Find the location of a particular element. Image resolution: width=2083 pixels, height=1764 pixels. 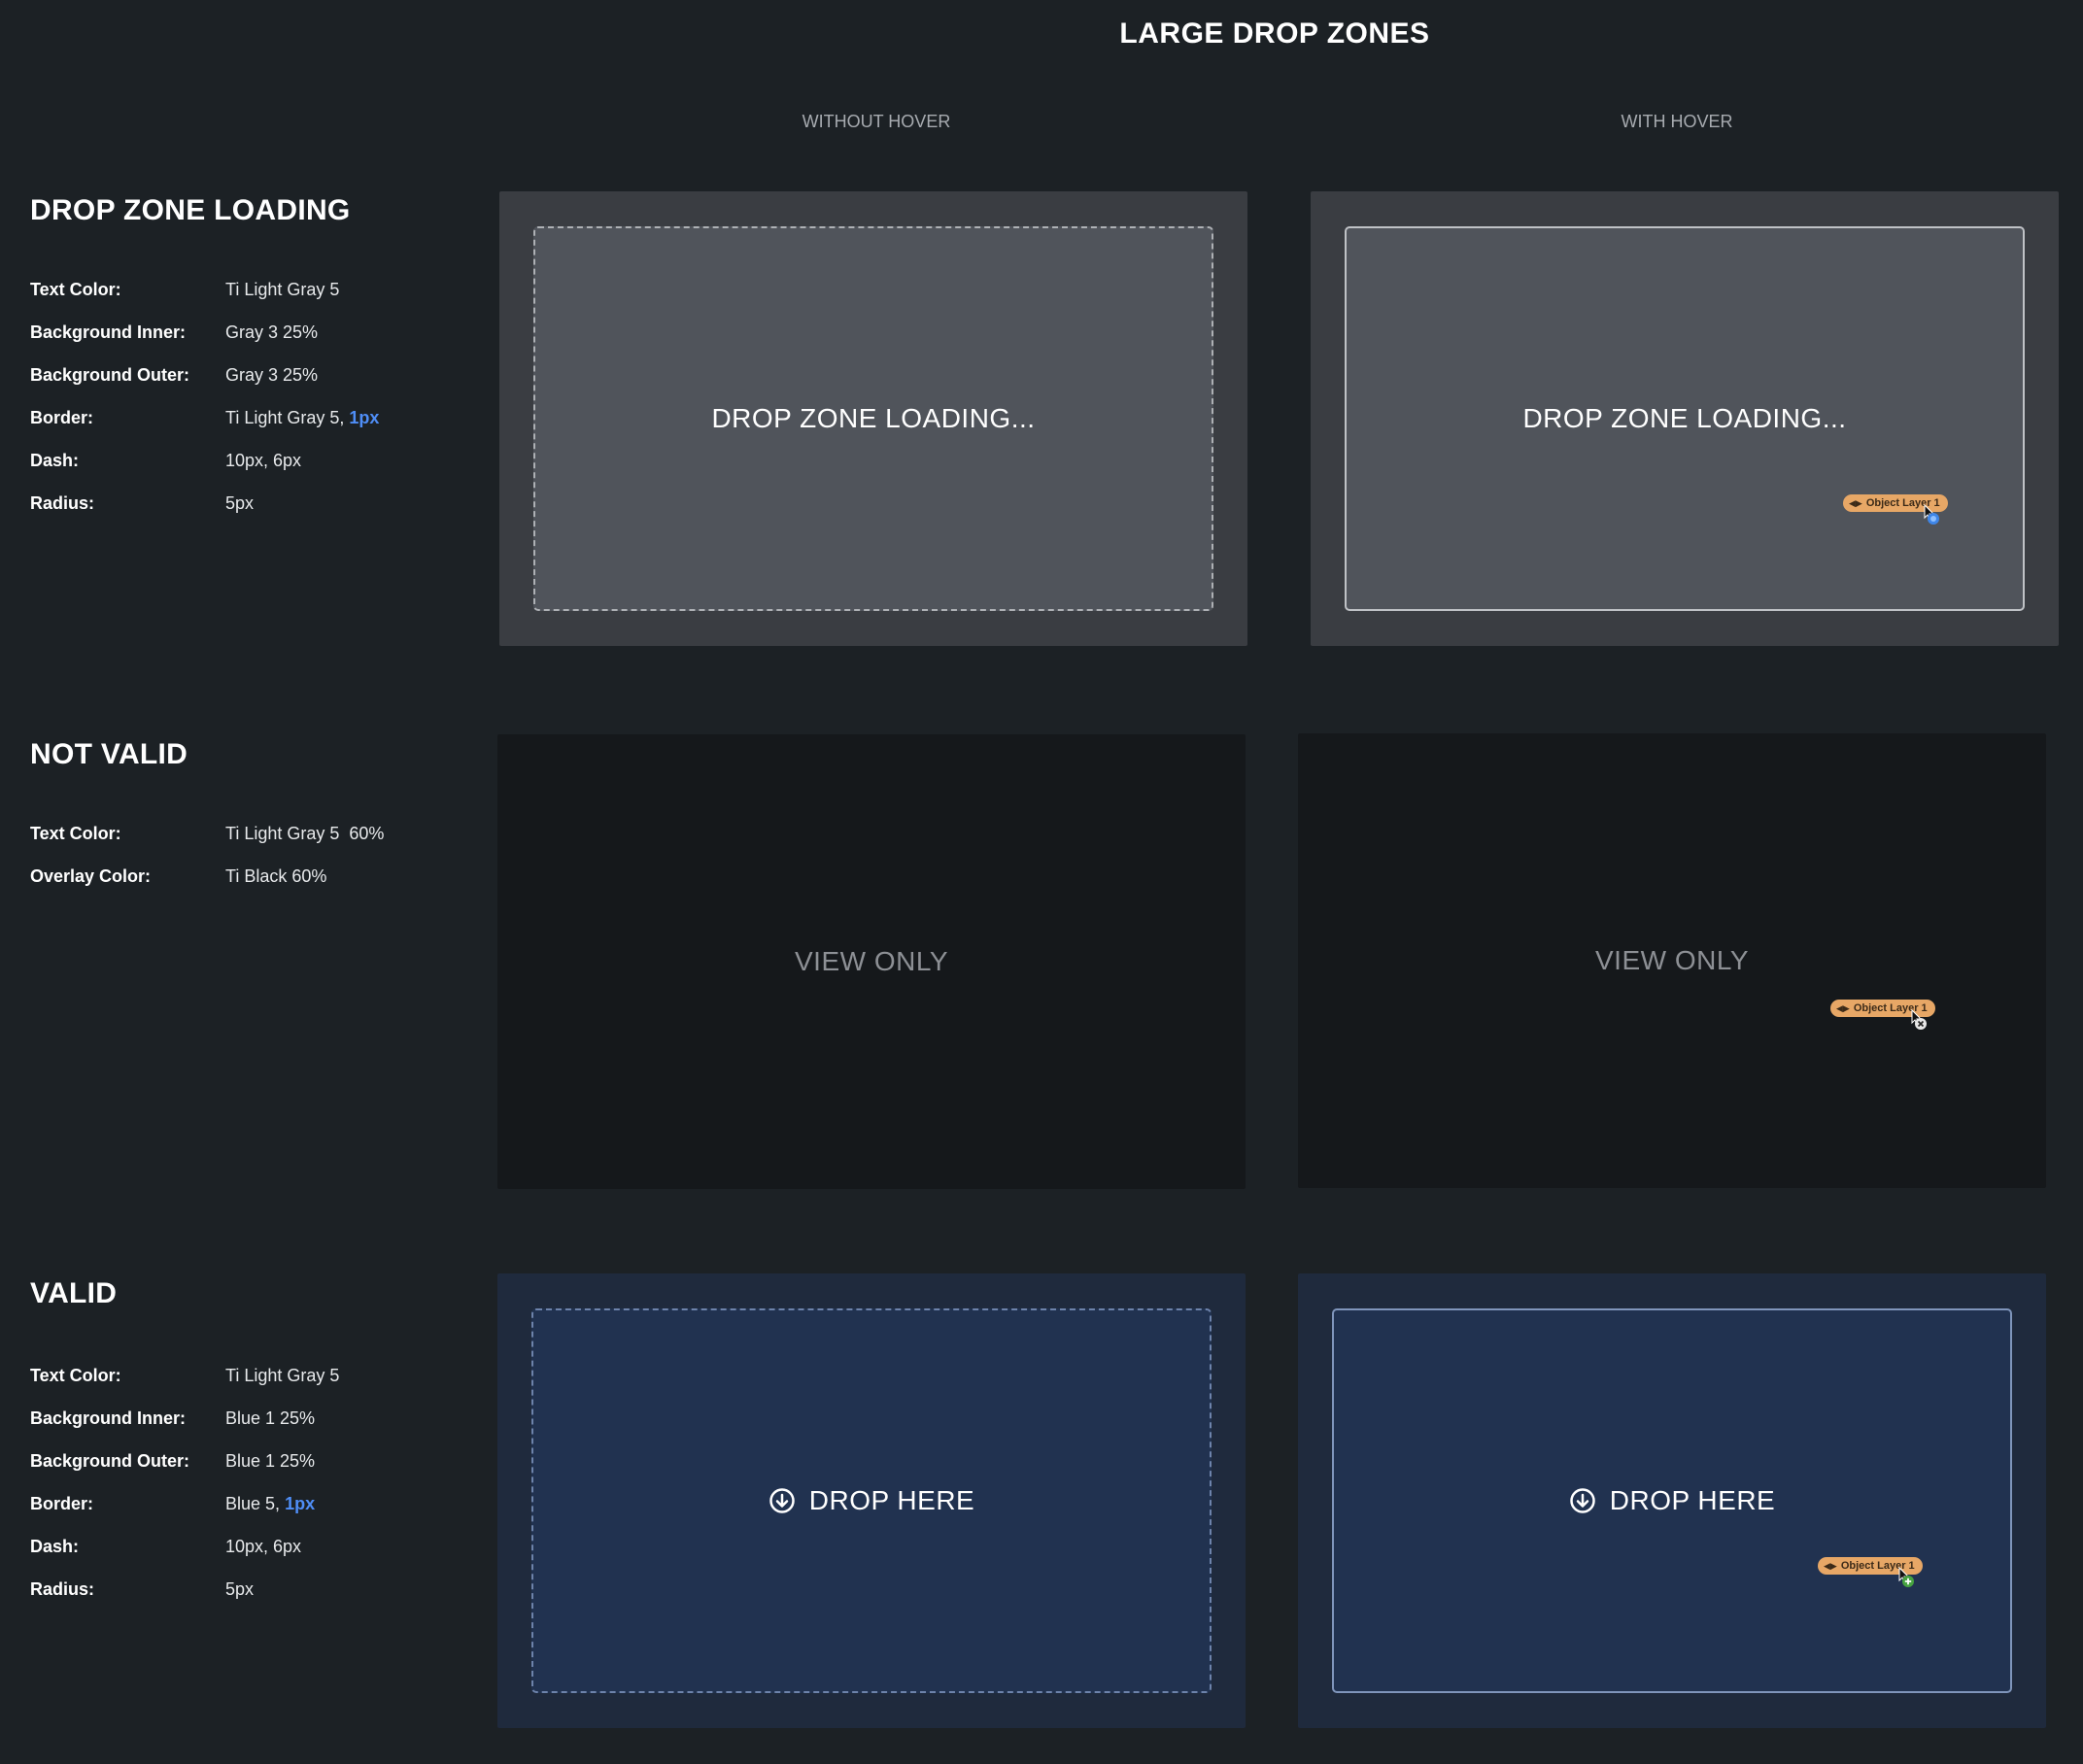

drop-zone-valid: DROP HERE is located at coordinates (872, 1500).